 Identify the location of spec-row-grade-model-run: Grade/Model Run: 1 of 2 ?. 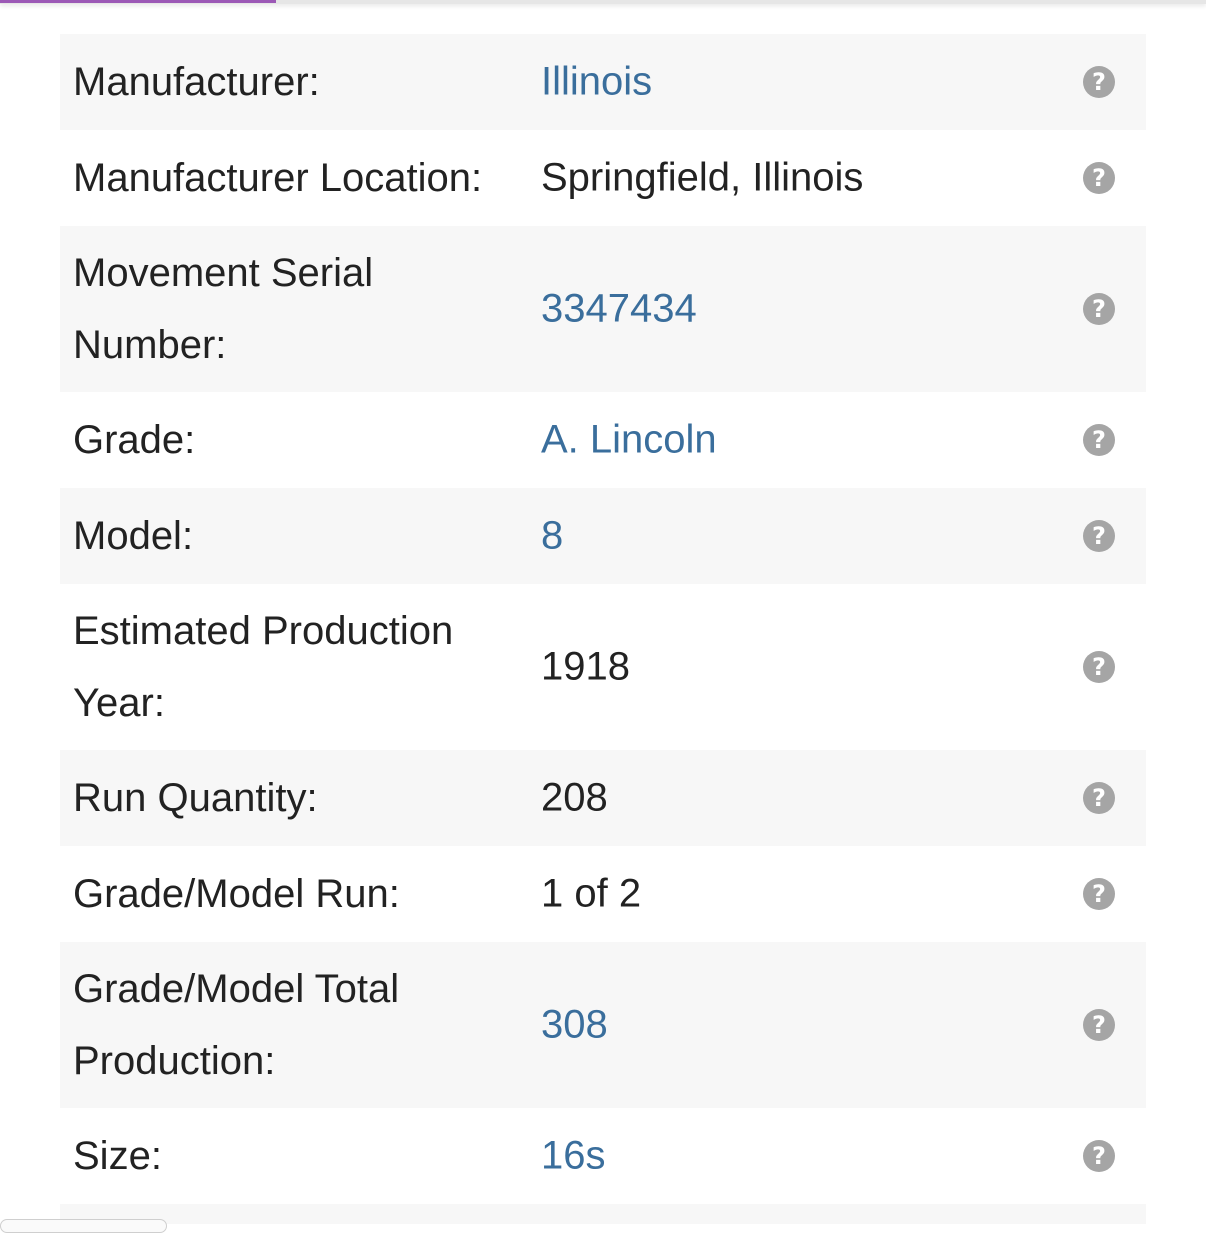
(603, 894).